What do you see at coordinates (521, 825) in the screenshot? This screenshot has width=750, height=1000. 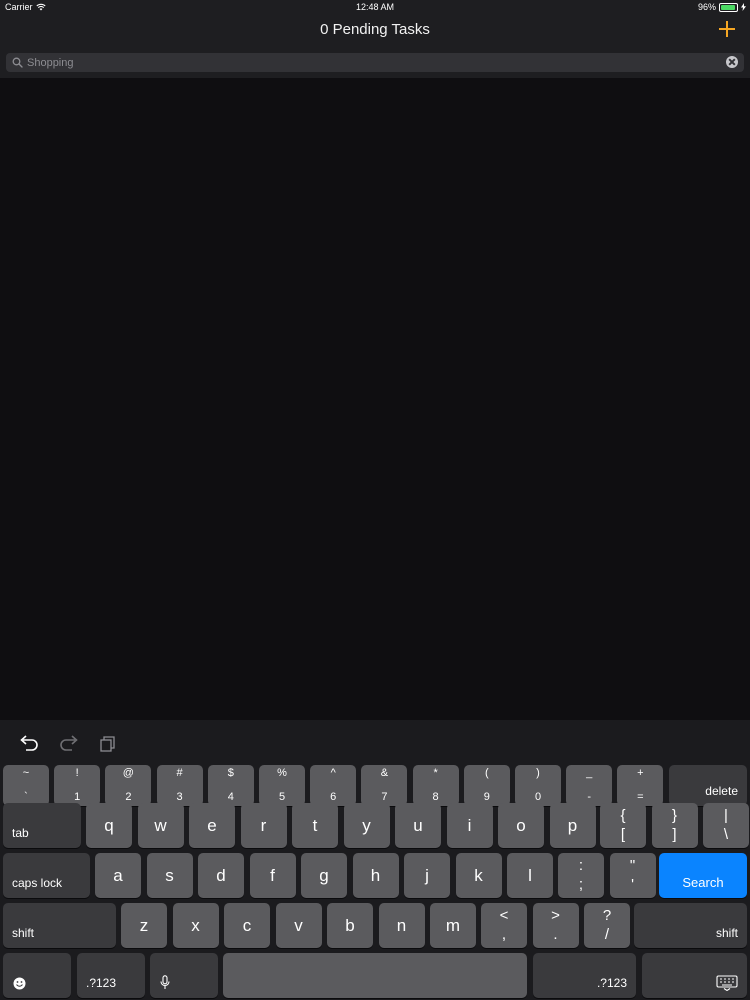 I see `letter-key-o: o` at bounding box center [521, 825].